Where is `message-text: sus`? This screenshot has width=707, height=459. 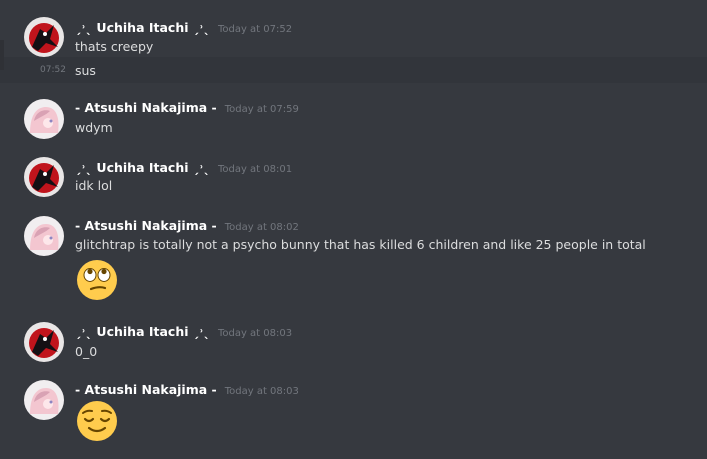
message-text: sus is located at coordinates (85, 70).